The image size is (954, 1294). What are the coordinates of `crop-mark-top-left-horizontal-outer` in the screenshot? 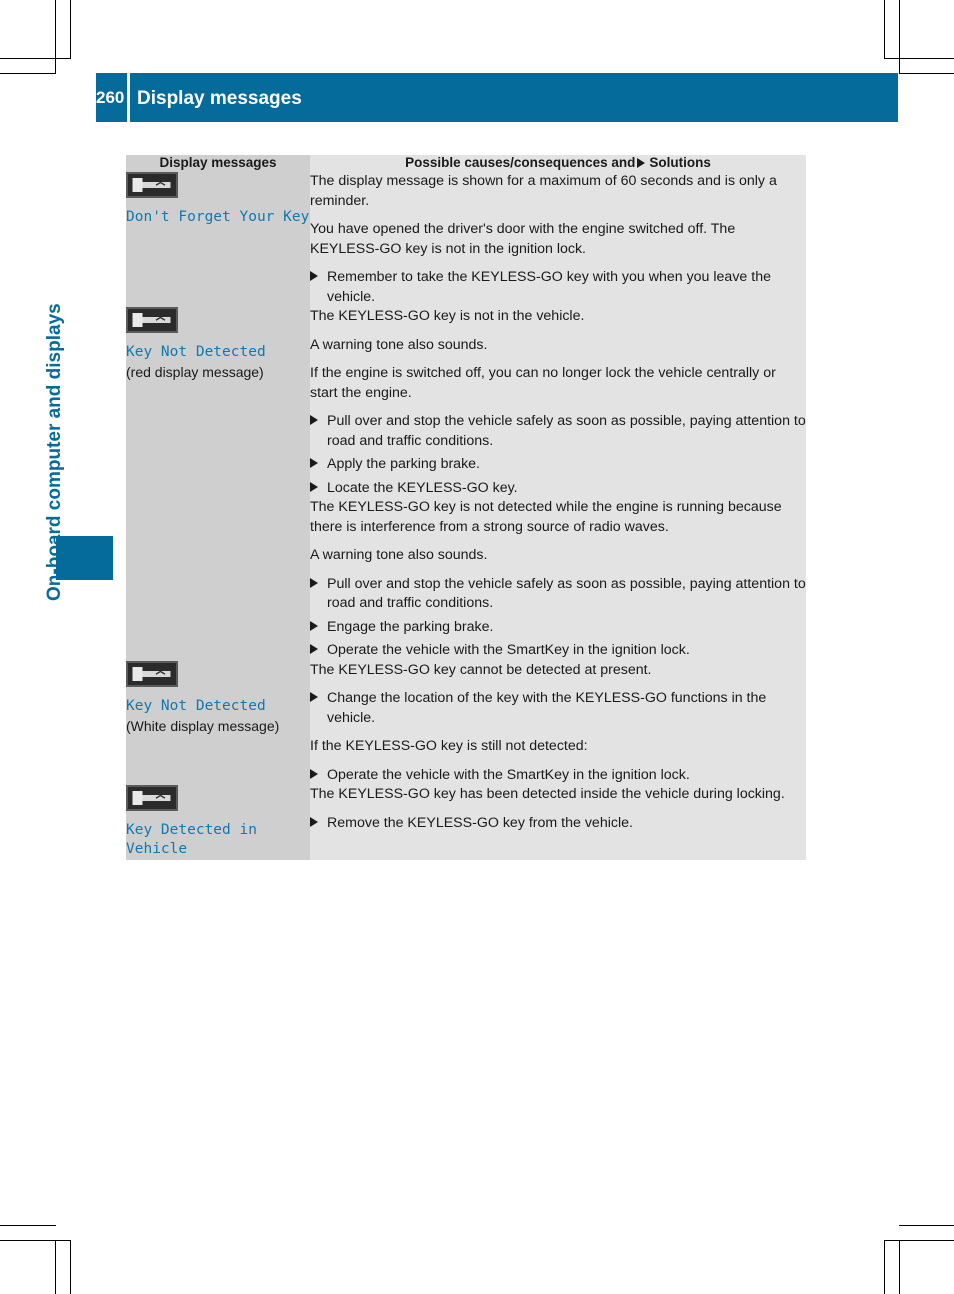 It's located at (35, 58).